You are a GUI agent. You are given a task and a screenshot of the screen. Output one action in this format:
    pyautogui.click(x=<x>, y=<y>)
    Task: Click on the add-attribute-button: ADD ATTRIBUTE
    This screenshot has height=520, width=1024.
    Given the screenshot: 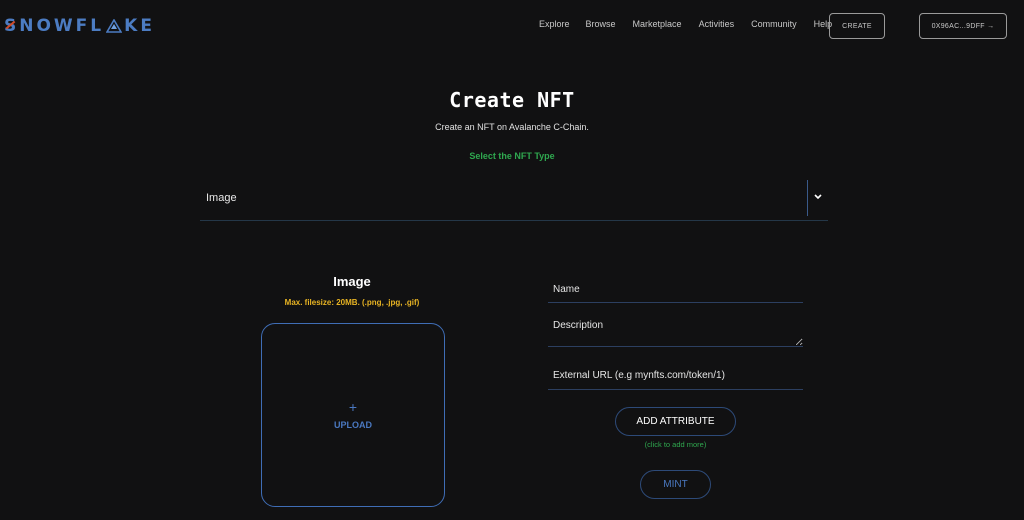 What is the action you would take?
    pyautogui.click(x=675, y=421)
    